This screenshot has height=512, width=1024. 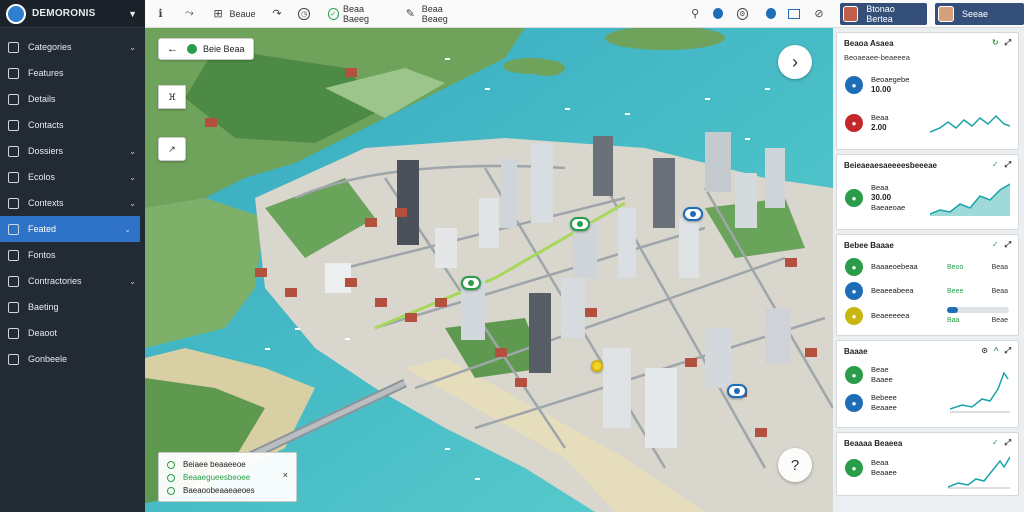 What do you see at coordinates (189, 14) in the screenshot?
I see `route-icon: ⤳` at bounding box center [189, 14].